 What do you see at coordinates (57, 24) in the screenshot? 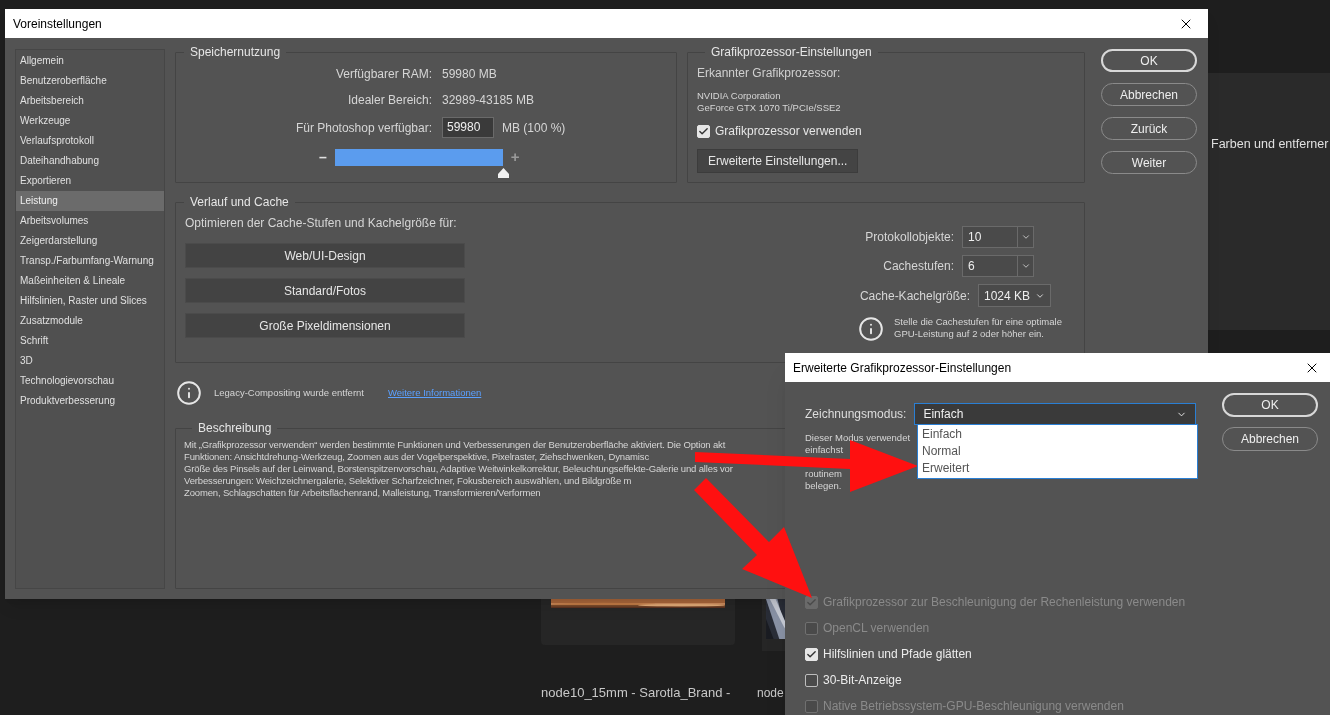
I see `window-title: Voreinstellungen` at bounding box center [57, 24].